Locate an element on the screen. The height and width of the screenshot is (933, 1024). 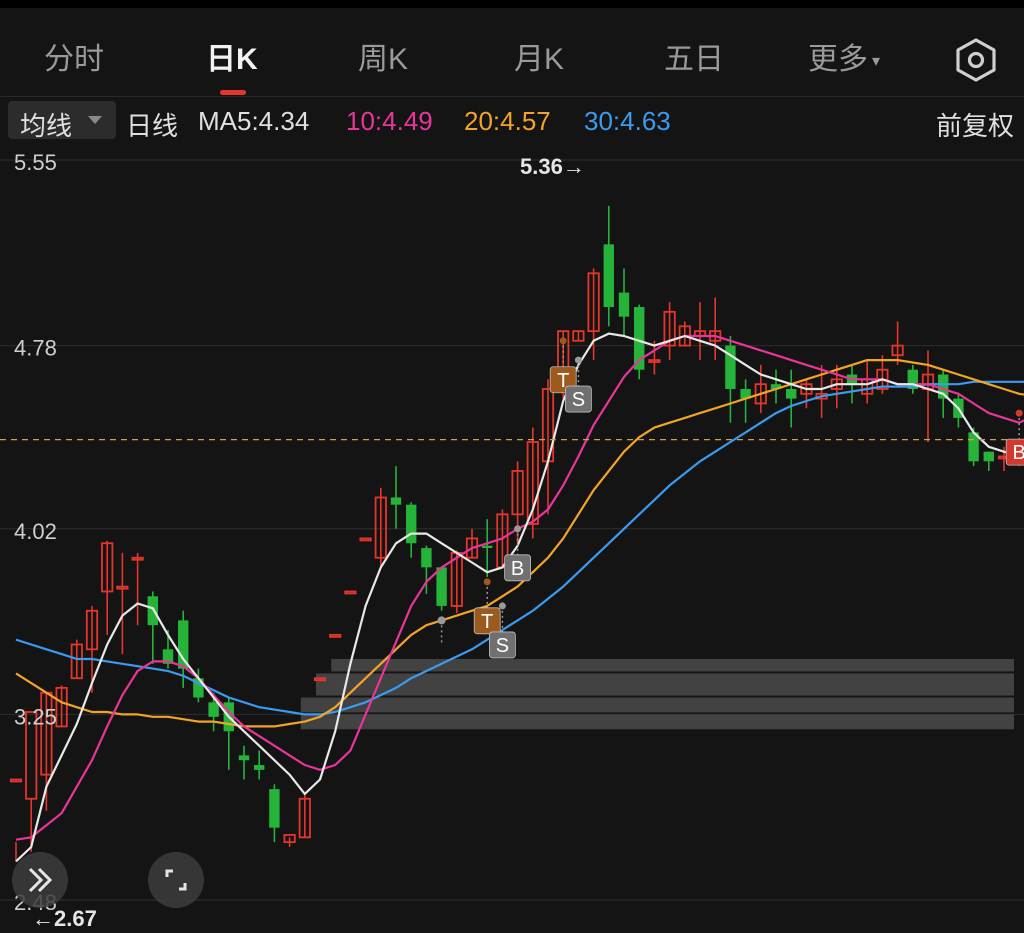
status-strip is located at coordinates (512, 4).